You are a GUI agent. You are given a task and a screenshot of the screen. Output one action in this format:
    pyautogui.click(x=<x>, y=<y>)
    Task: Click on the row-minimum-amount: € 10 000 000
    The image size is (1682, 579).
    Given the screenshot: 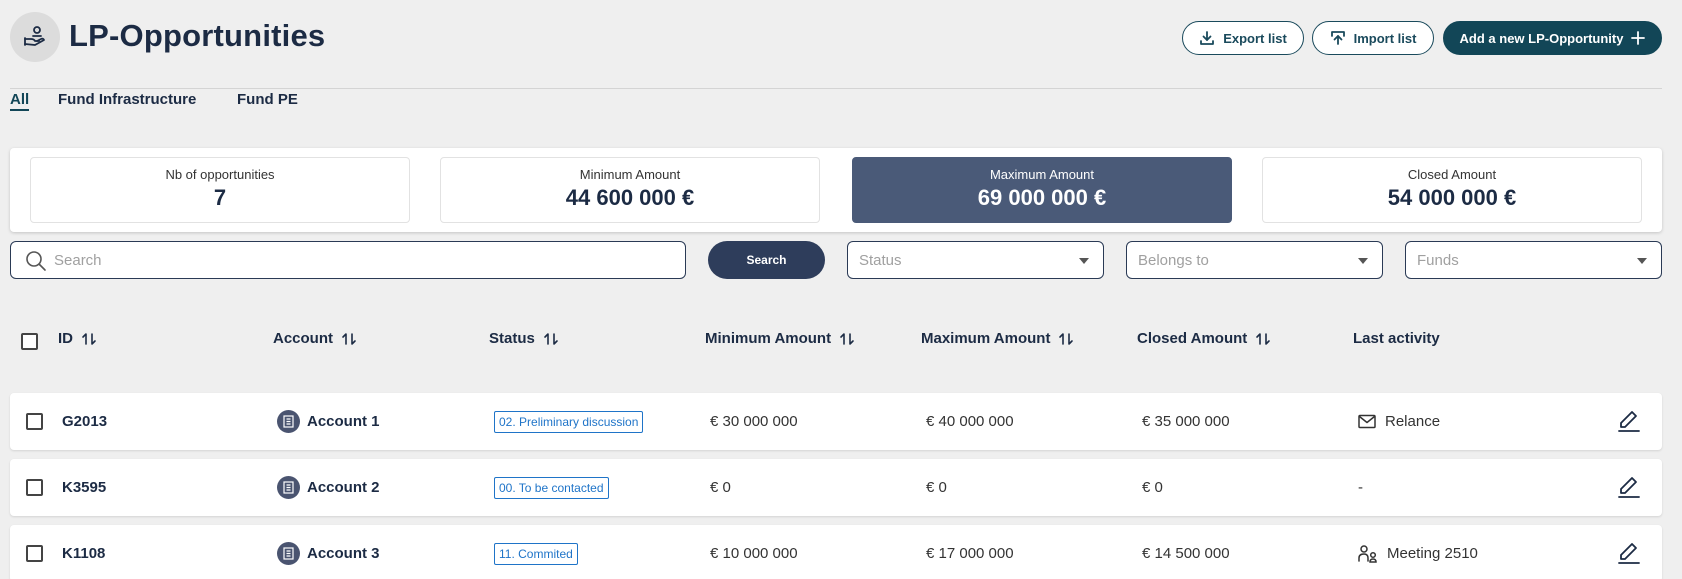 What is the action you would take?
    pyautogui.click(x=754, y=553)
    